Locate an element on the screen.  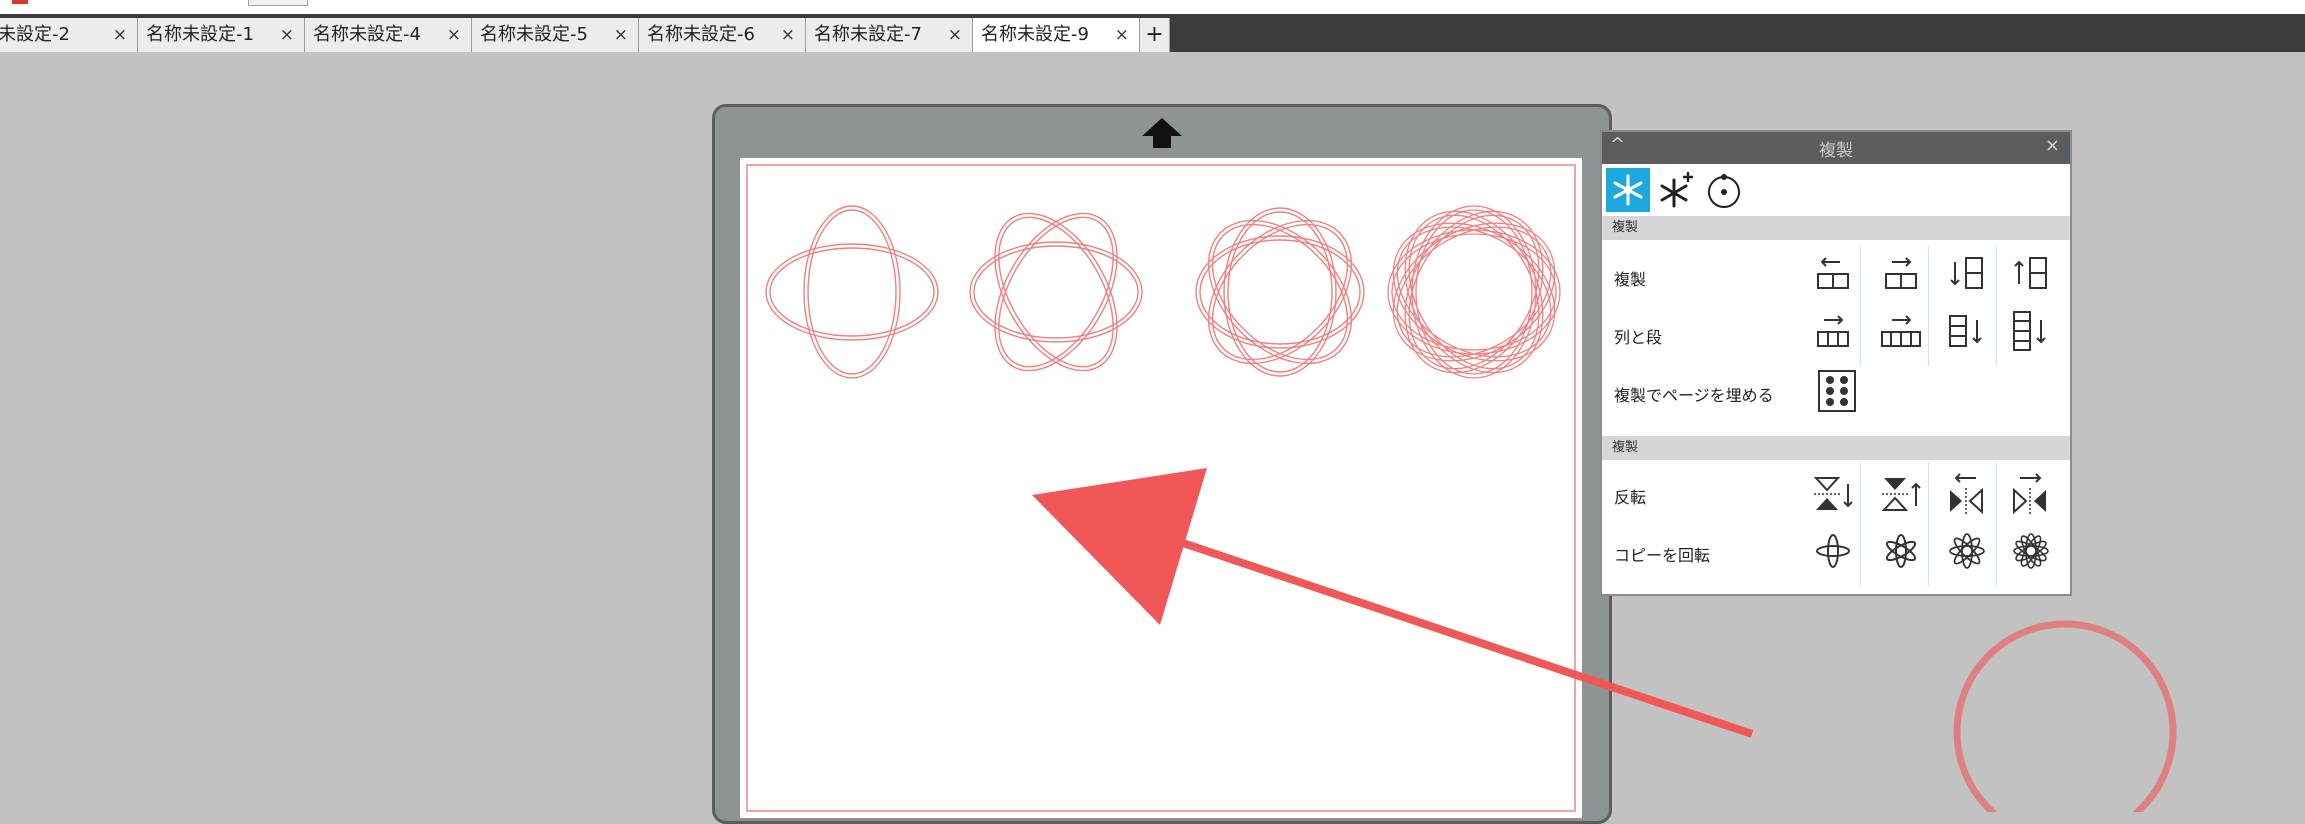
tab-label: 名称未設定-5 is located at coordinates (534, 34).